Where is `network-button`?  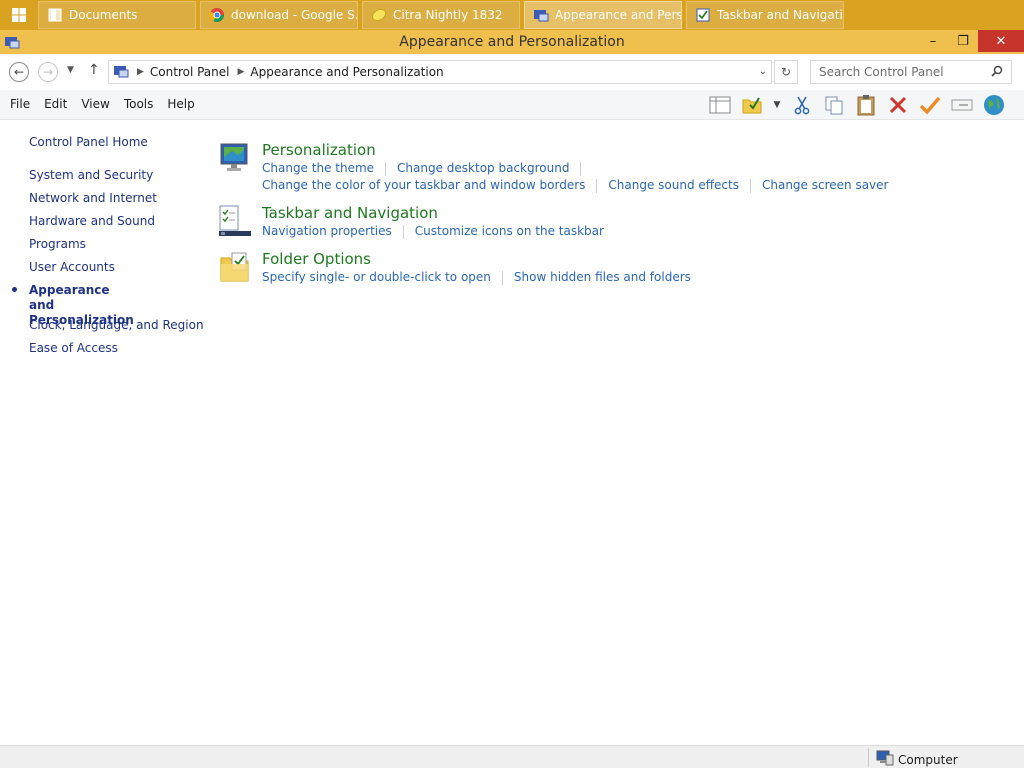
network-button is located at coordinates (994, 105).